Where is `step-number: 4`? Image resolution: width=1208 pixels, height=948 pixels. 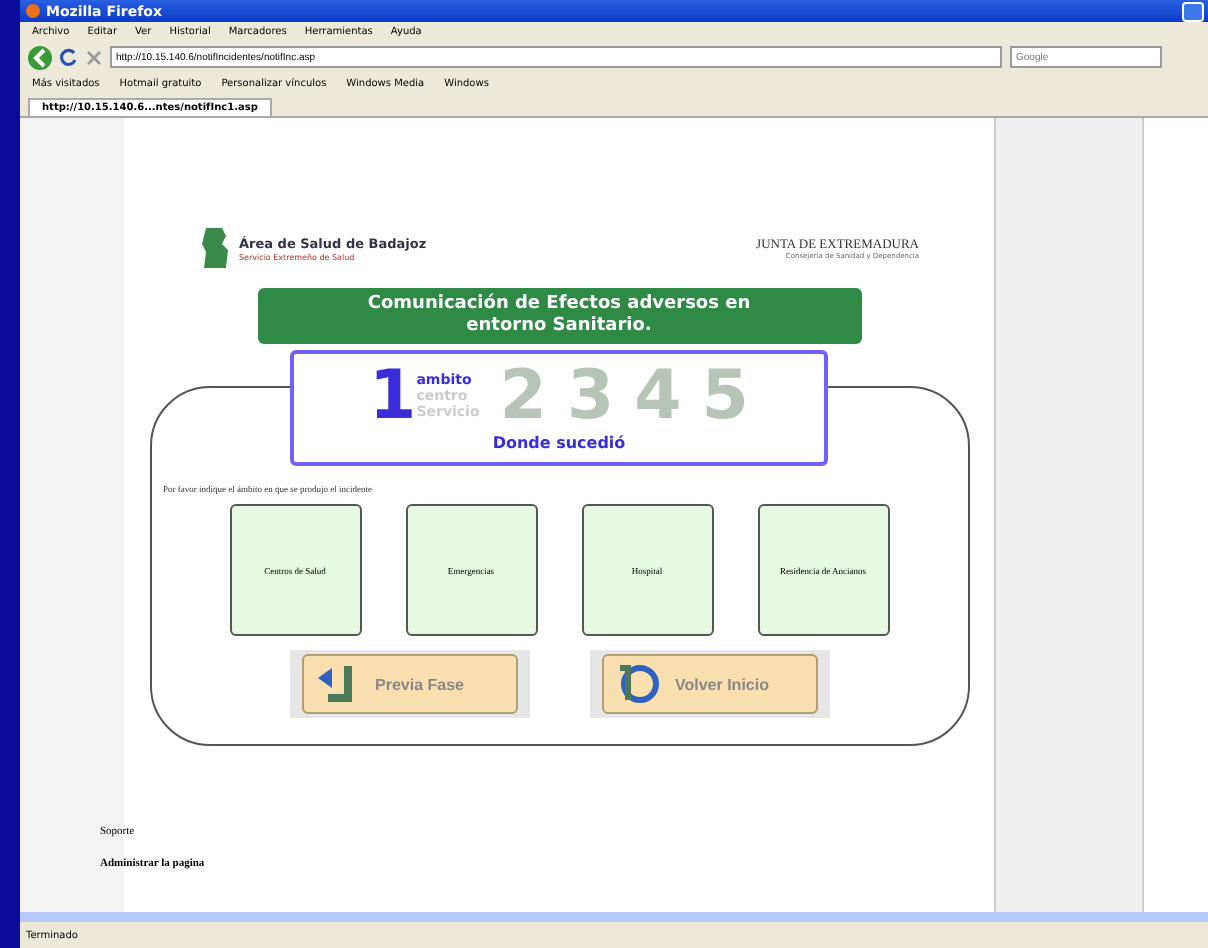
step-number: 4 is located at coordinates (658, 396).